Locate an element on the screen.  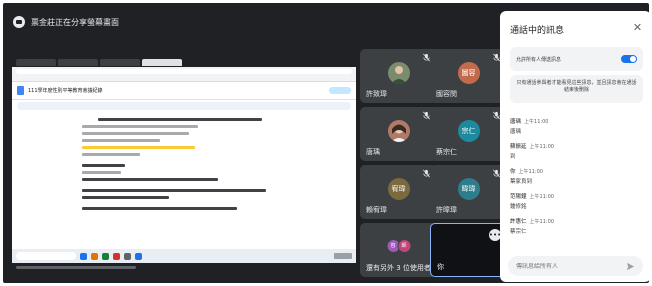
chat-message: 你上午11:00 葉家良到 is located at coordinates (576, 179).